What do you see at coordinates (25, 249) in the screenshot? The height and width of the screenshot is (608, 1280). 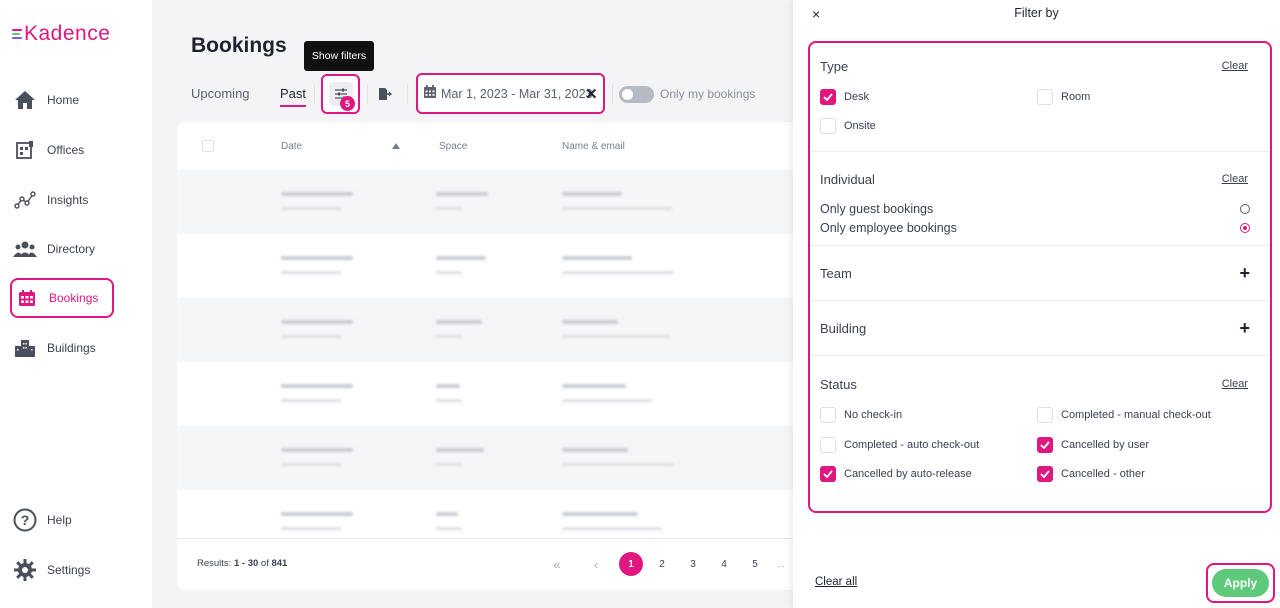 I see `directory-icon` at bounding box center [25, 249].